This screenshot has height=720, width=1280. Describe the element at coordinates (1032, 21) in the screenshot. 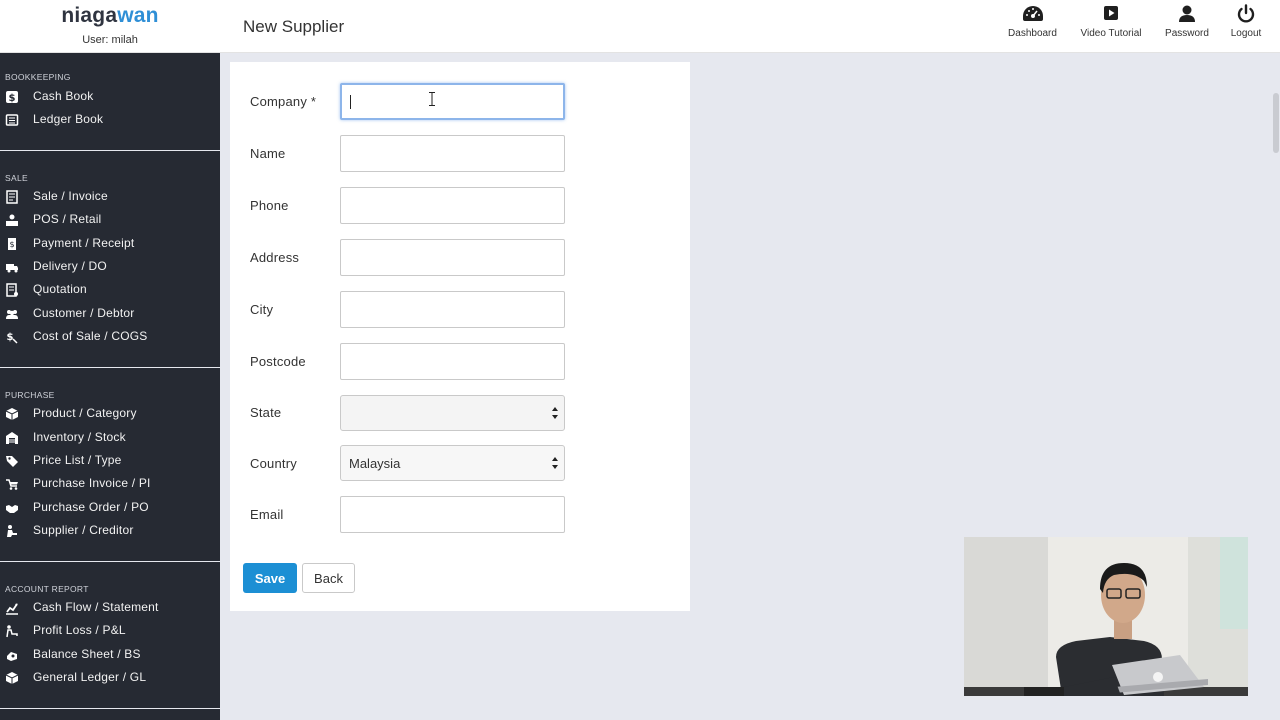

I see `dashboard-button: Dashboard` at that location.